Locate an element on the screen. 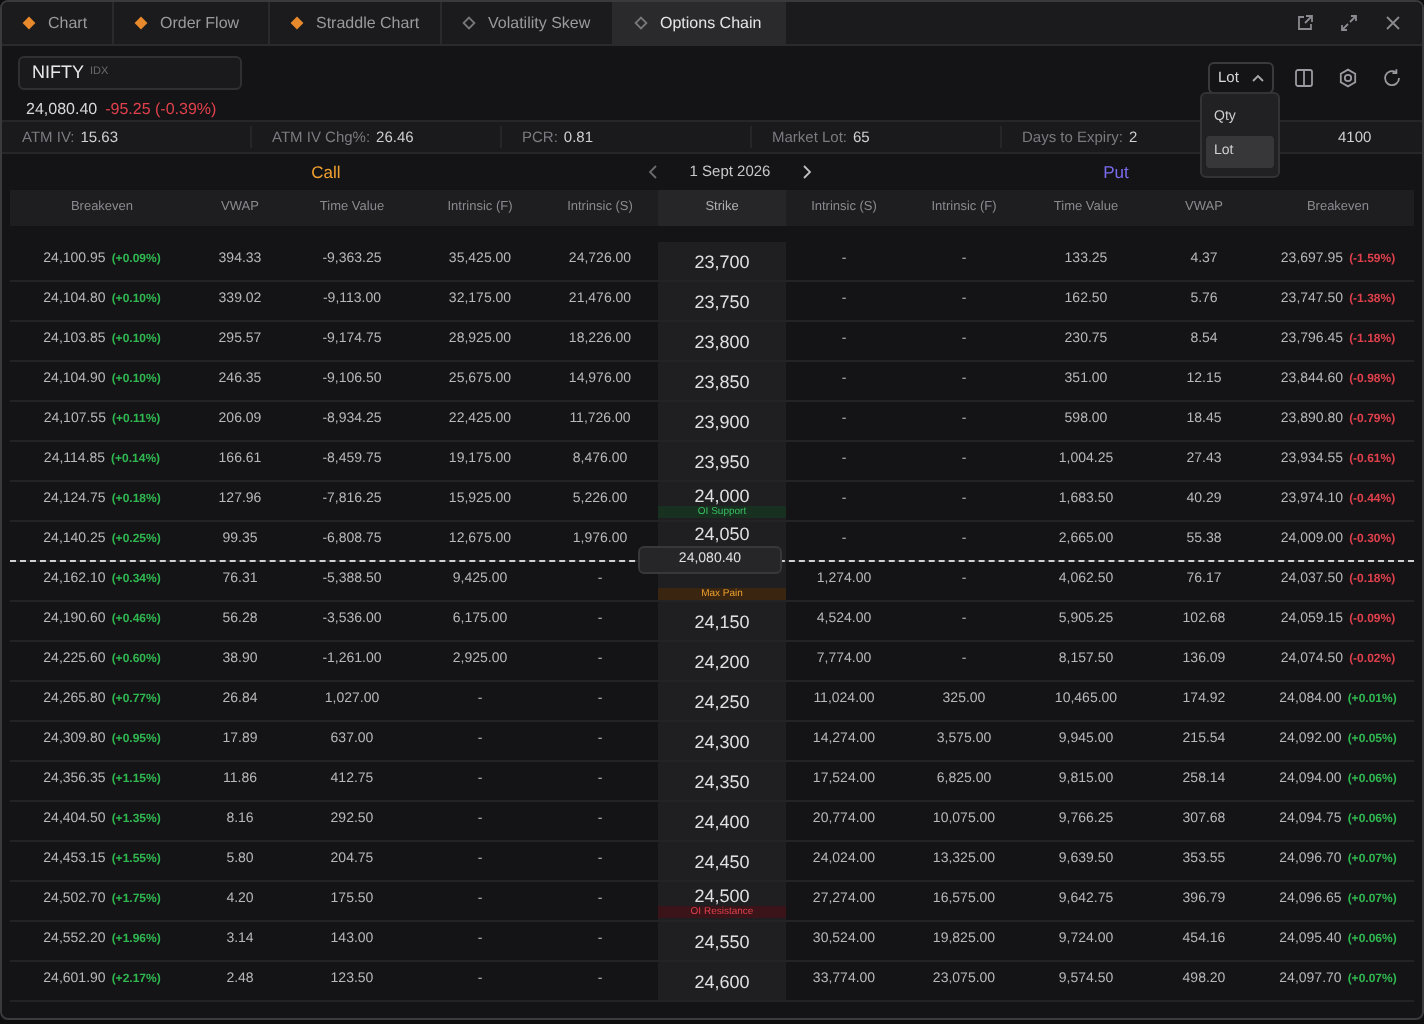 The width and height of the screenshot is (1424, 1024). spot-price: 24,080.40 is located at coordinates (62, 110).